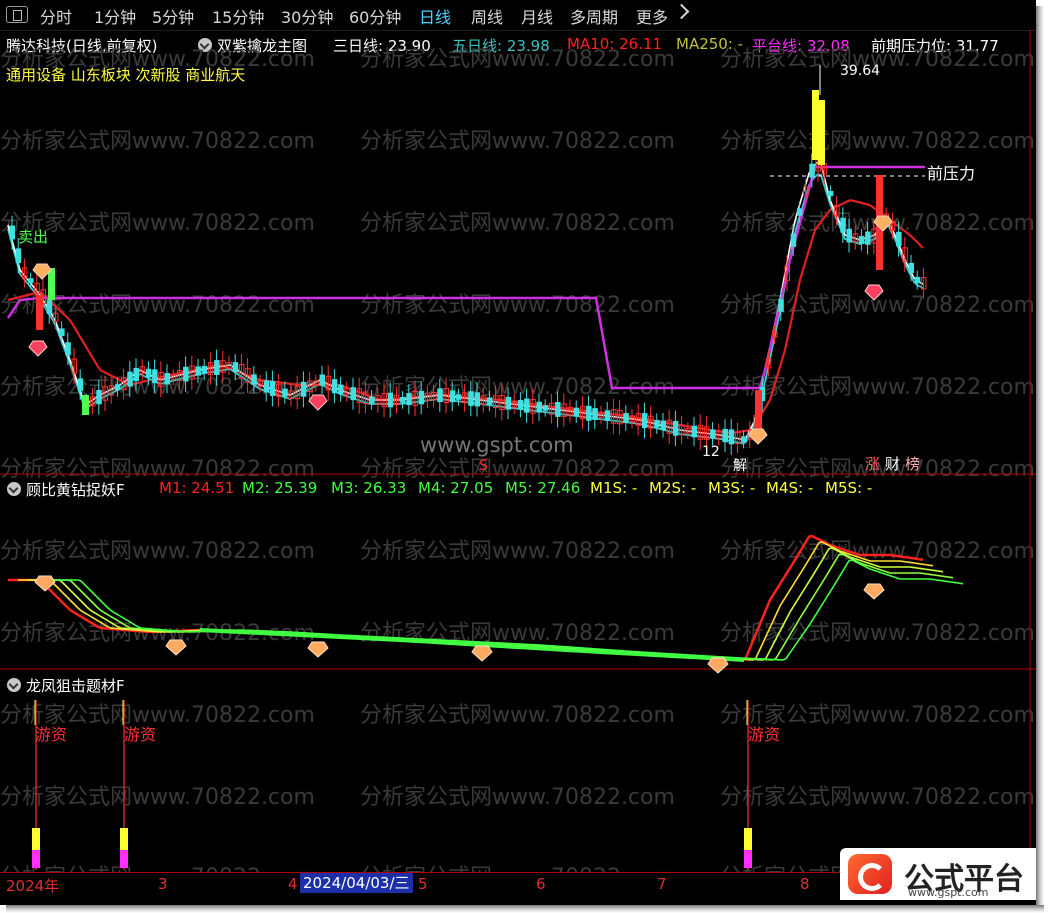 The image size is (1048, 913). I want to click on bang-label: 榜, so click(912, 464).